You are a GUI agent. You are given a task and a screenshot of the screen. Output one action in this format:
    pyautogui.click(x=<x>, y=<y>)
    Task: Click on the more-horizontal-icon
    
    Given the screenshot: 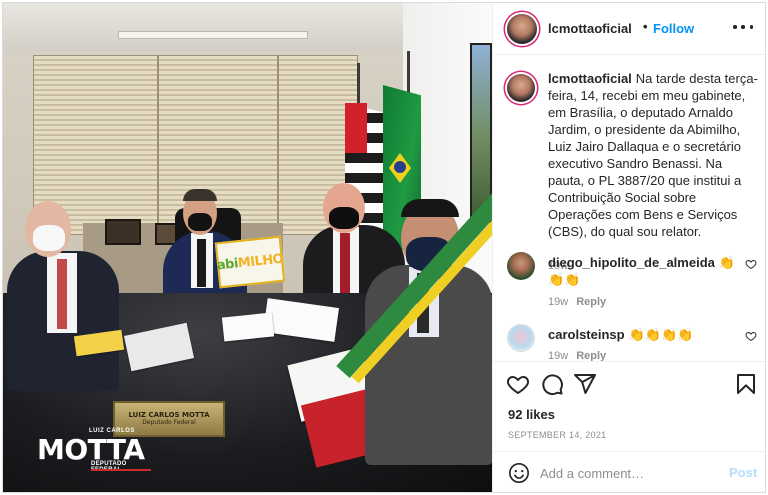 What is the action you would take?
    pyautogui.click(x=743, y=27)
    